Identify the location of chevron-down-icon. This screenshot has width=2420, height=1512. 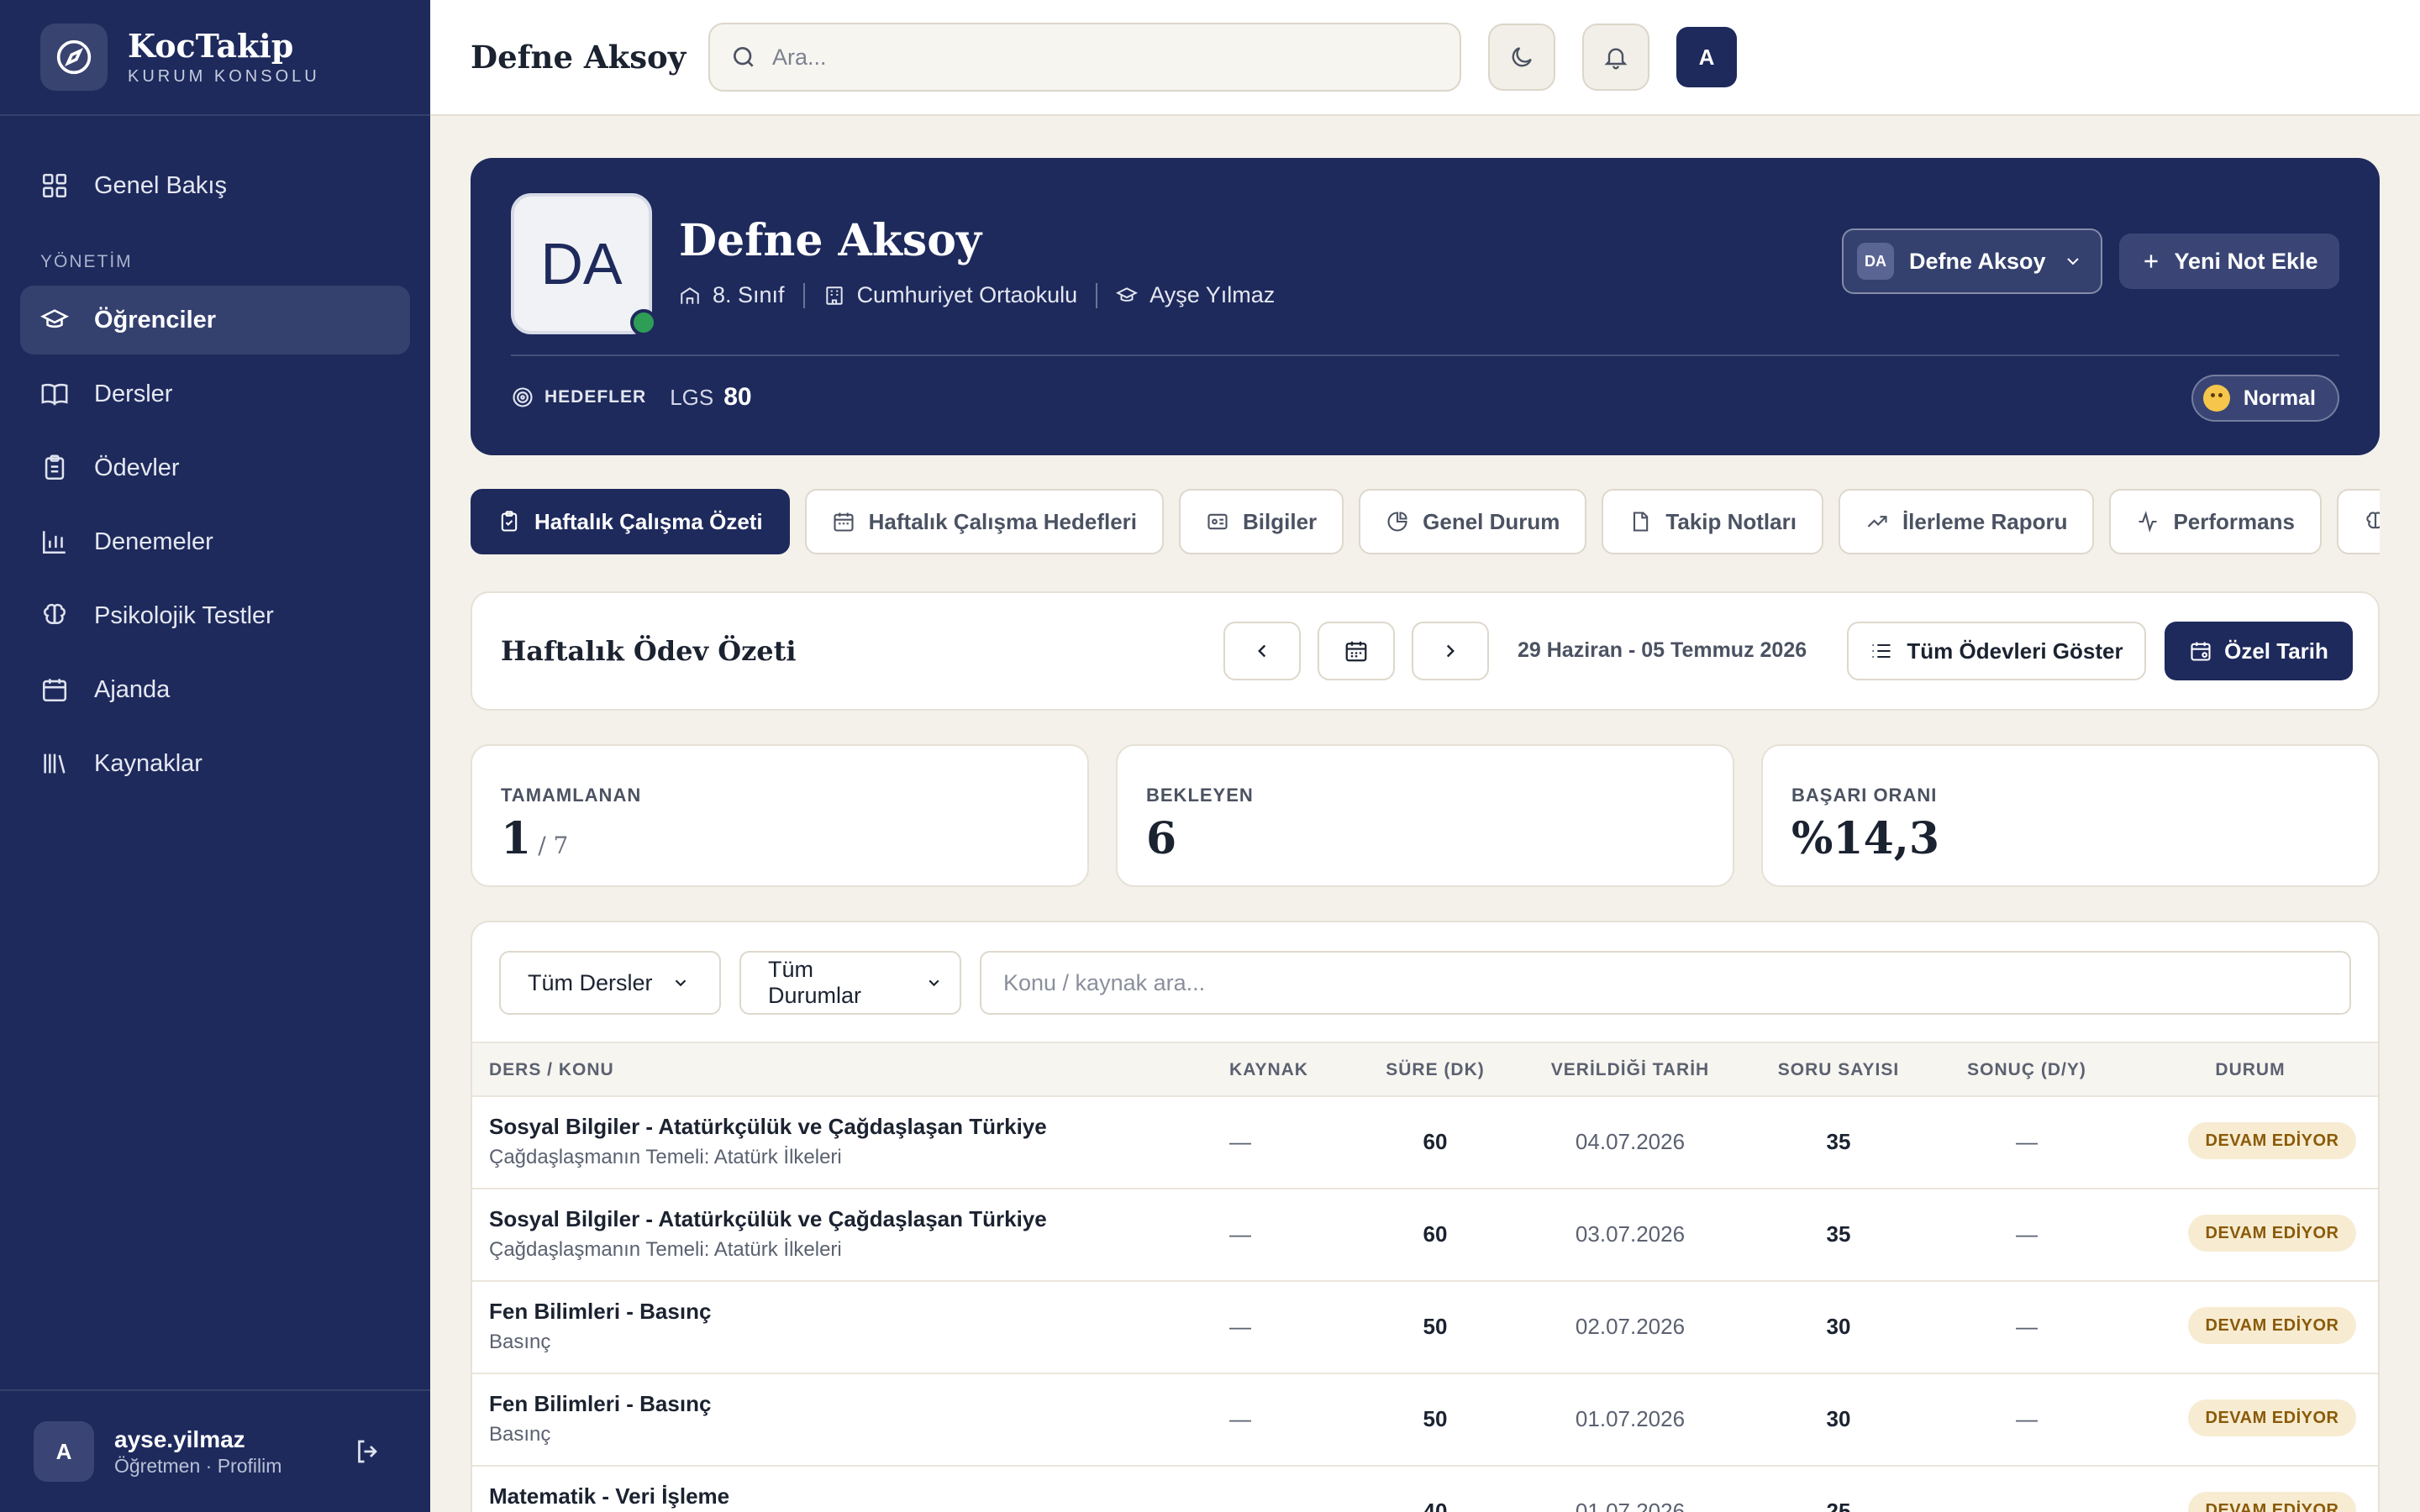
(2072, 261).